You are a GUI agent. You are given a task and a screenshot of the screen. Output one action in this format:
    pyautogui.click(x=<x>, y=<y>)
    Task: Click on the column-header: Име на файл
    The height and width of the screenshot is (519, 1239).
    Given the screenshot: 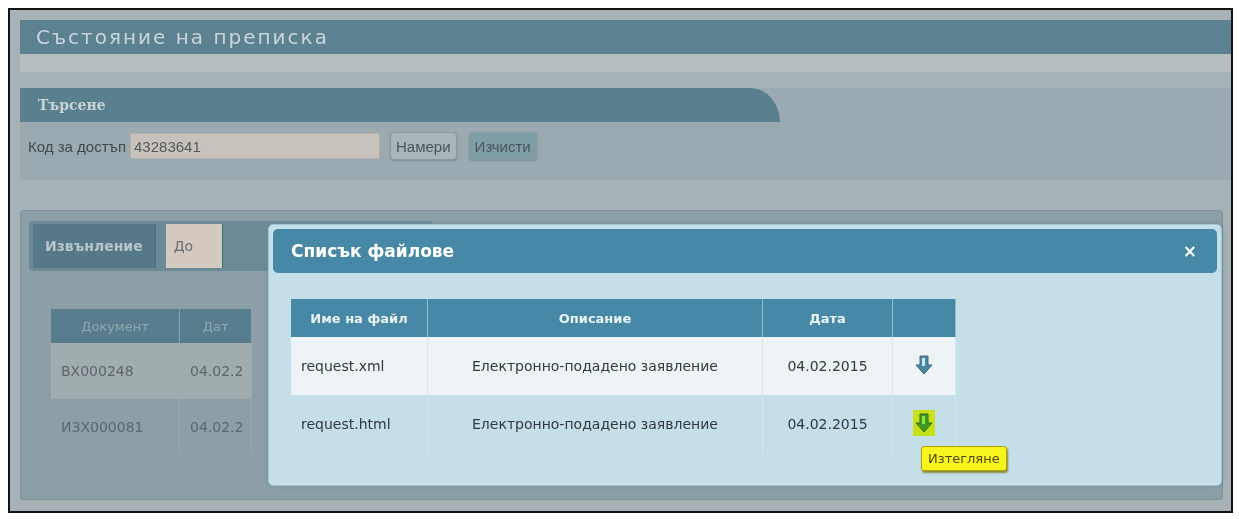 What is the action you would take?
    pyautogui.click(x=359, y=318)
    